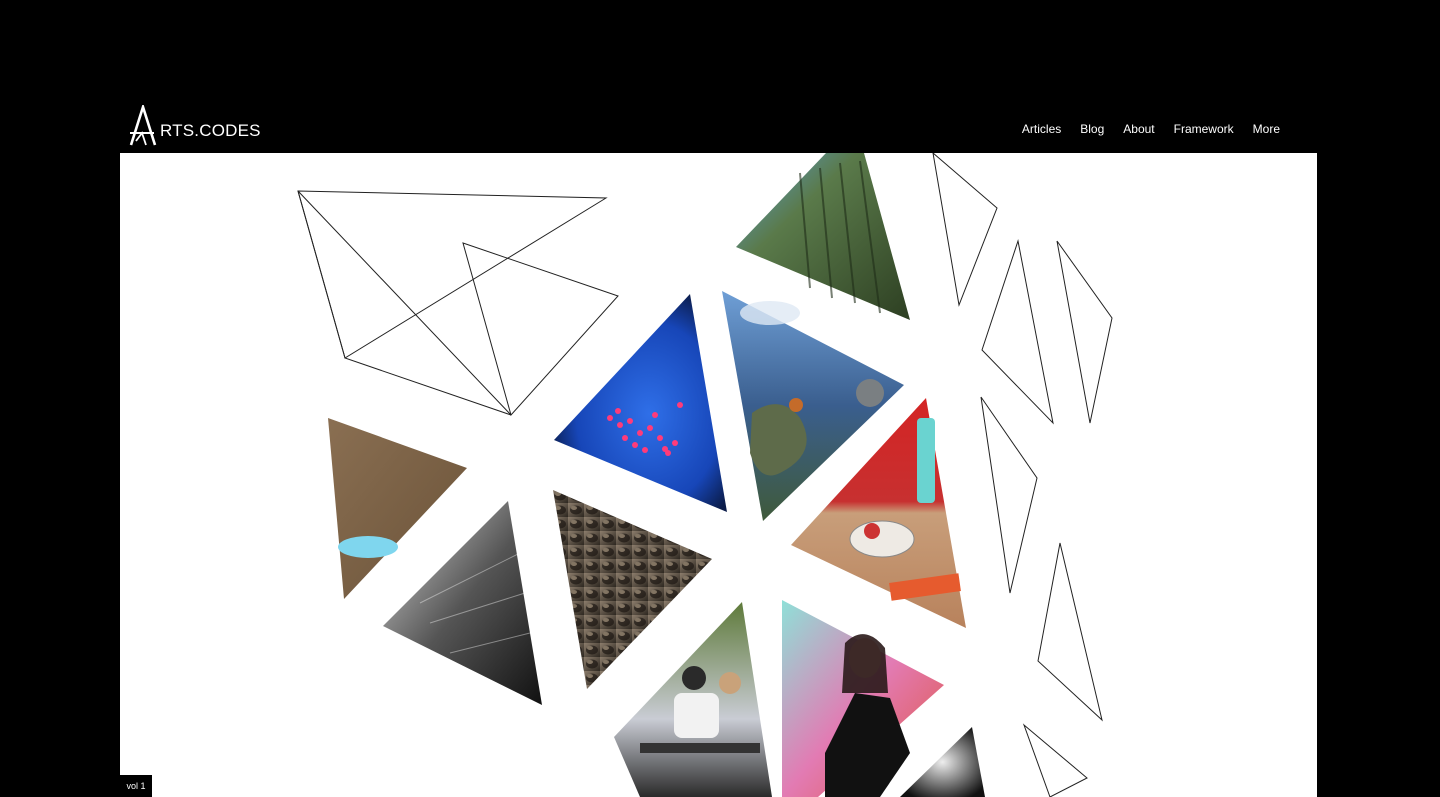 The image size is (1440, 797). Describe the element at coordinates (823, 236) in the screenshot. I see `photo-tile-glitched-landscape` at that location.